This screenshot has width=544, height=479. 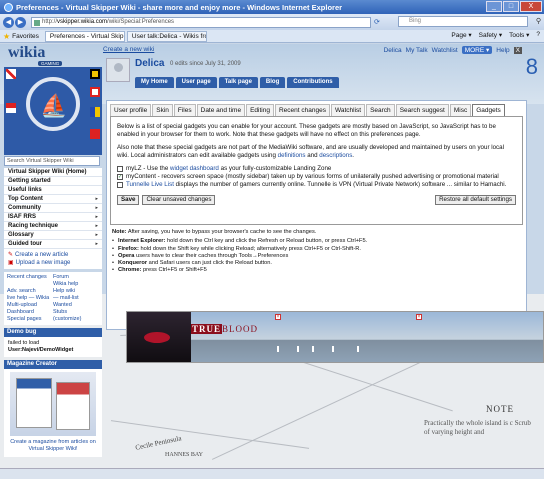 What do you see at coordinates (511, 6) in the screenshot?
I see `maximize-button: □` at bounding box center [511, 6].